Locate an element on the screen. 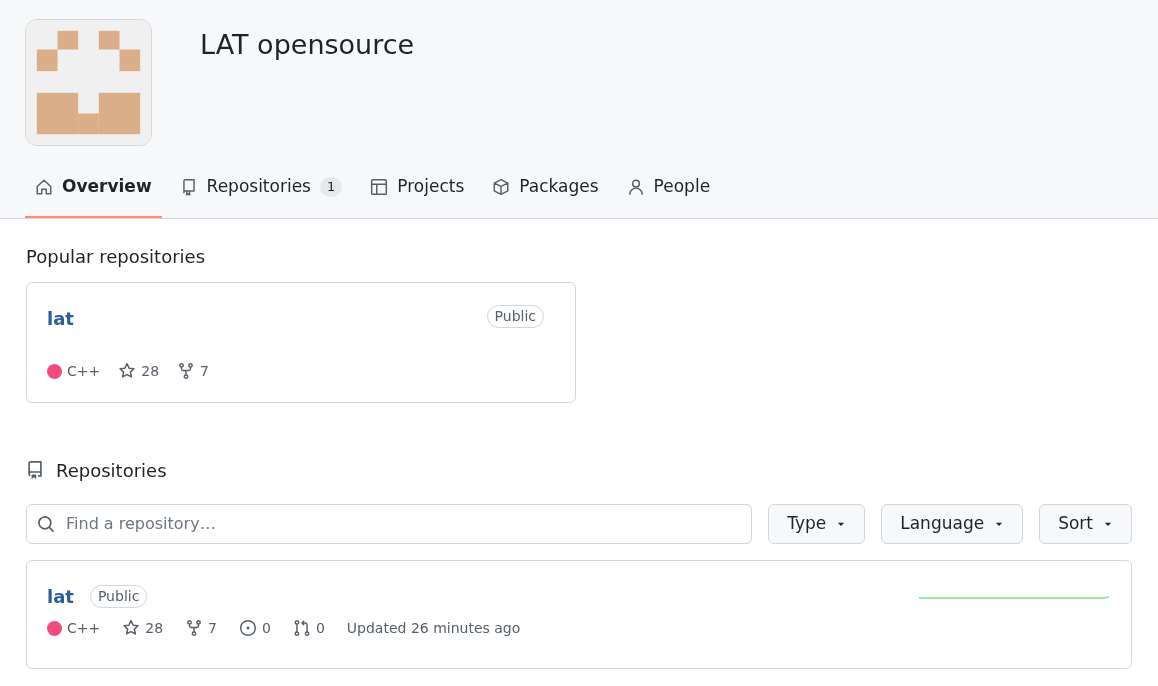  section-heading: Popular repositories is located at coordinates (116, 256).